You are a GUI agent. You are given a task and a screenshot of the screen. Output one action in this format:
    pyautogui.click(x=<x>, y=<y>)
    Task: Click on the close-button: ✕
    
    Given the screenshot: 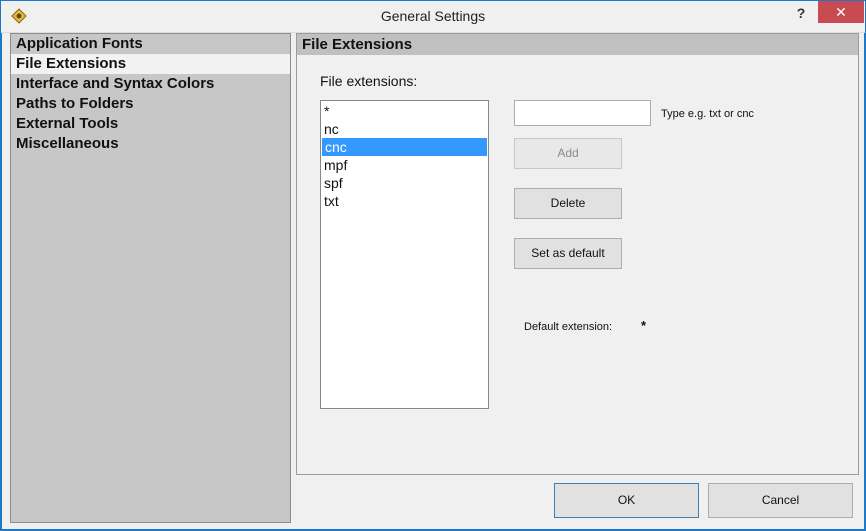 What is the action you would take?
    pyautogui.click(x=841, y=12)
    